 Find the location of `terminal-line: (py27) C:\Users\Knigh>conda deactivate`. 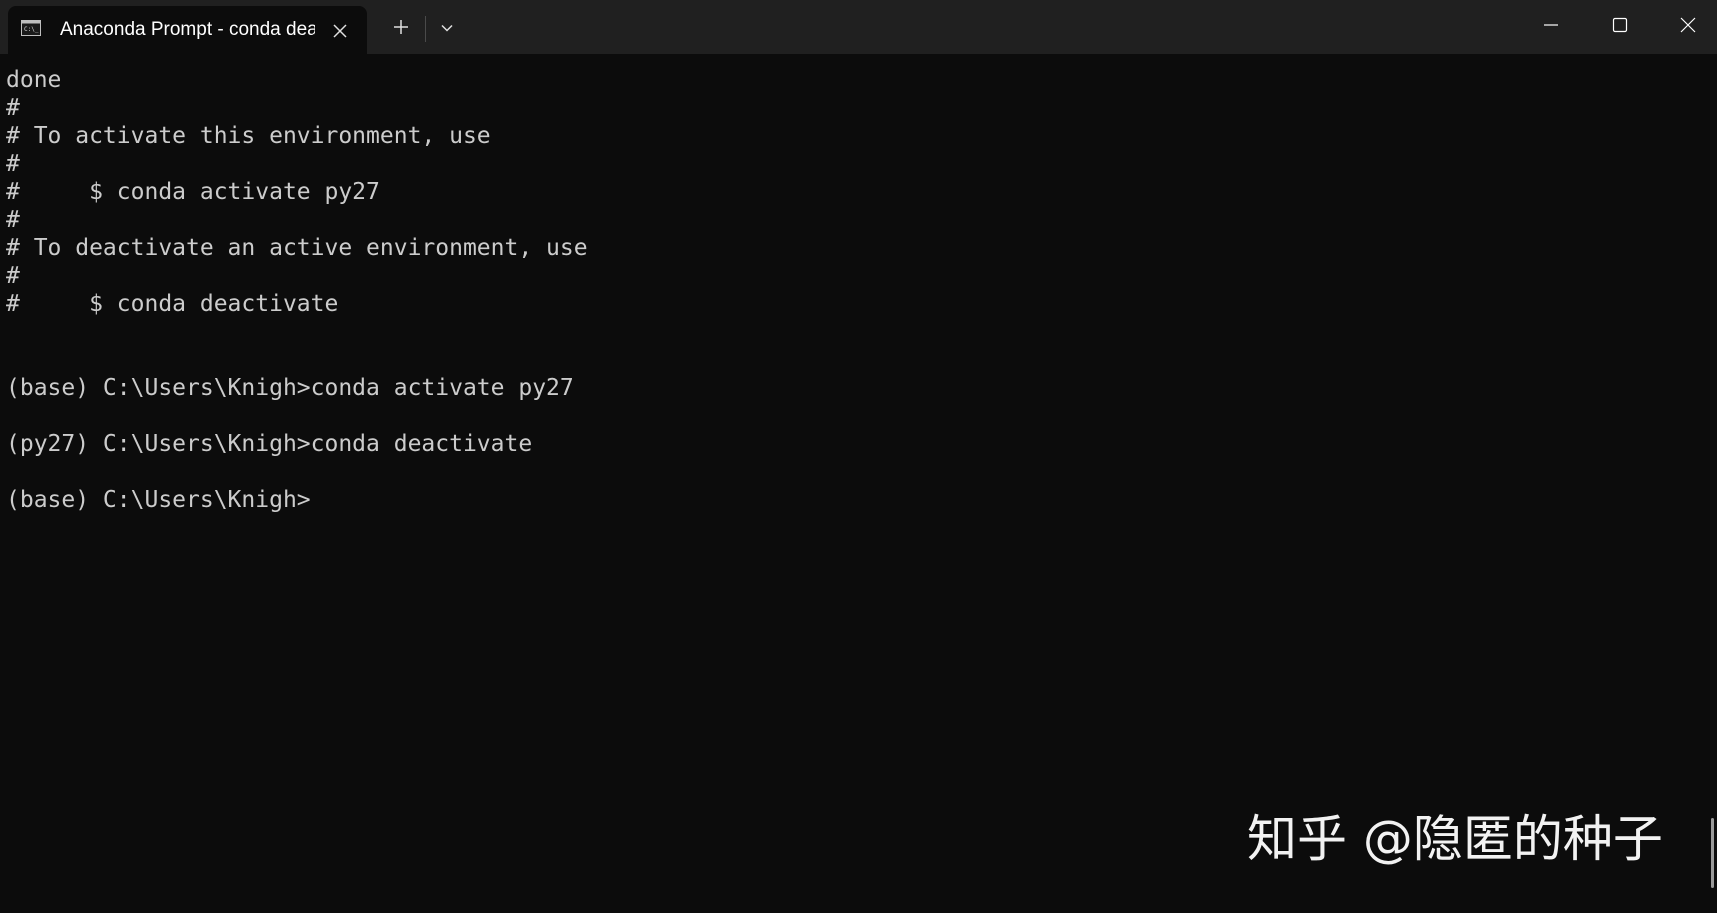

terminal-line: (py27) C:\Users\Knigh>conda deactivate is located at coordinates (269, 444).